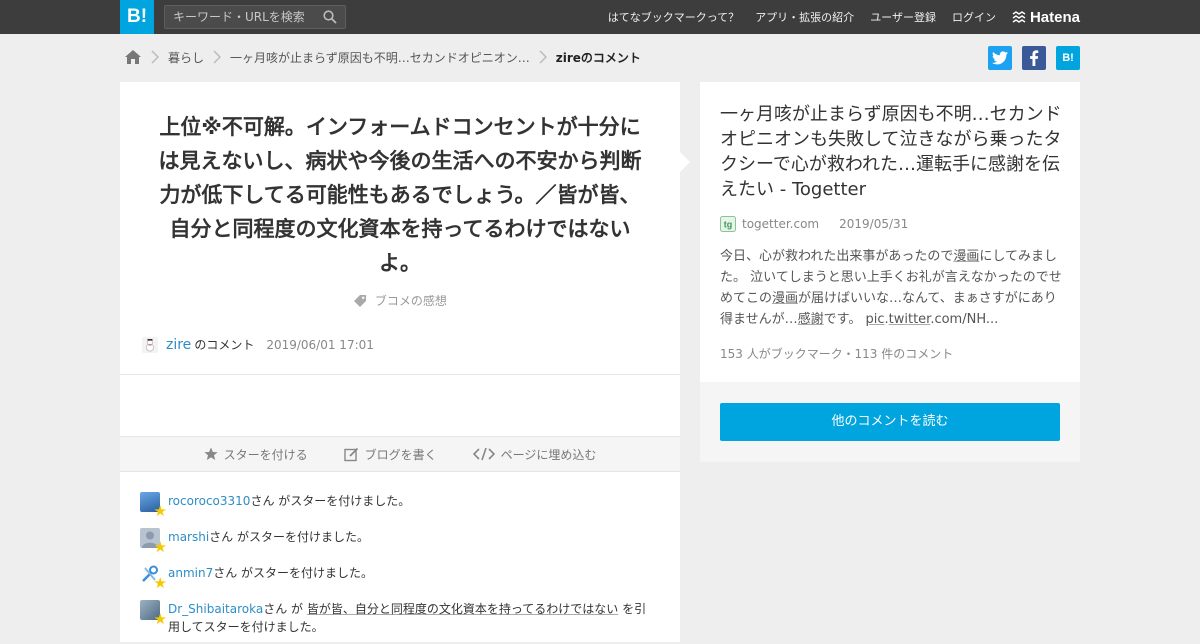 The image size is (1200, 644). Describe the element at coordinates (133, 57) in the screenshot. I see `home-icon` at that location.